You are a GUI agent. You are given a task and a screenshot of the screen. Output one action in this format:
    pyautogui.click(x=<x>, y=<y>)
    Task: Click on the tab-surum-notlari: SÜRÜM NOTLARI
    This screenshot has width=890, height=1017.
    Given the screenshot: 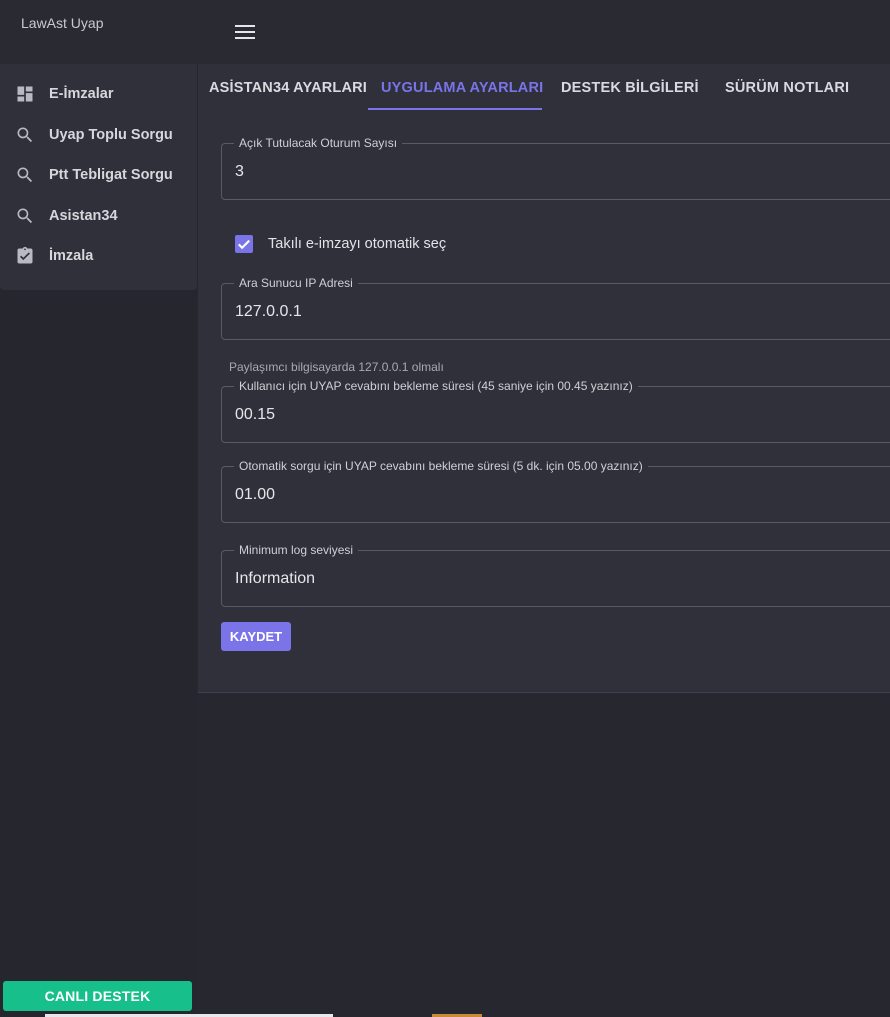 What is the action you would take?
    pyautogui.click(x=787, y=87)
    